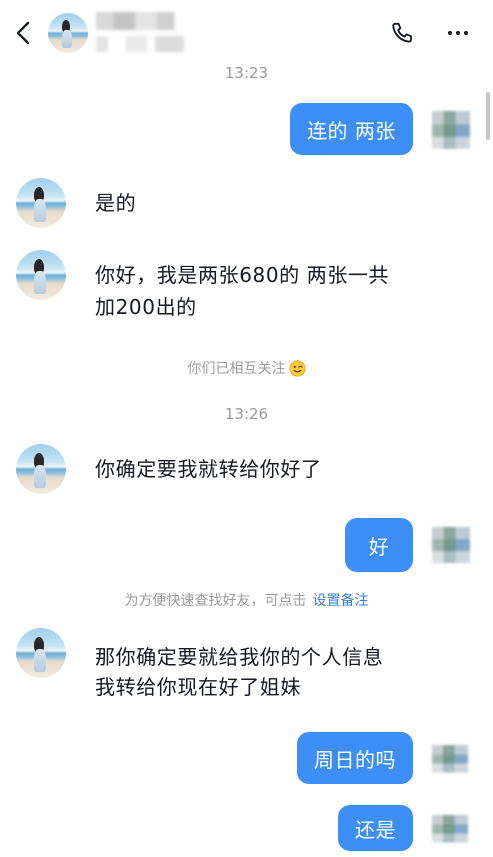 This screenshot has width=493, height=857. I want to click on back-button, so click(24, 33).